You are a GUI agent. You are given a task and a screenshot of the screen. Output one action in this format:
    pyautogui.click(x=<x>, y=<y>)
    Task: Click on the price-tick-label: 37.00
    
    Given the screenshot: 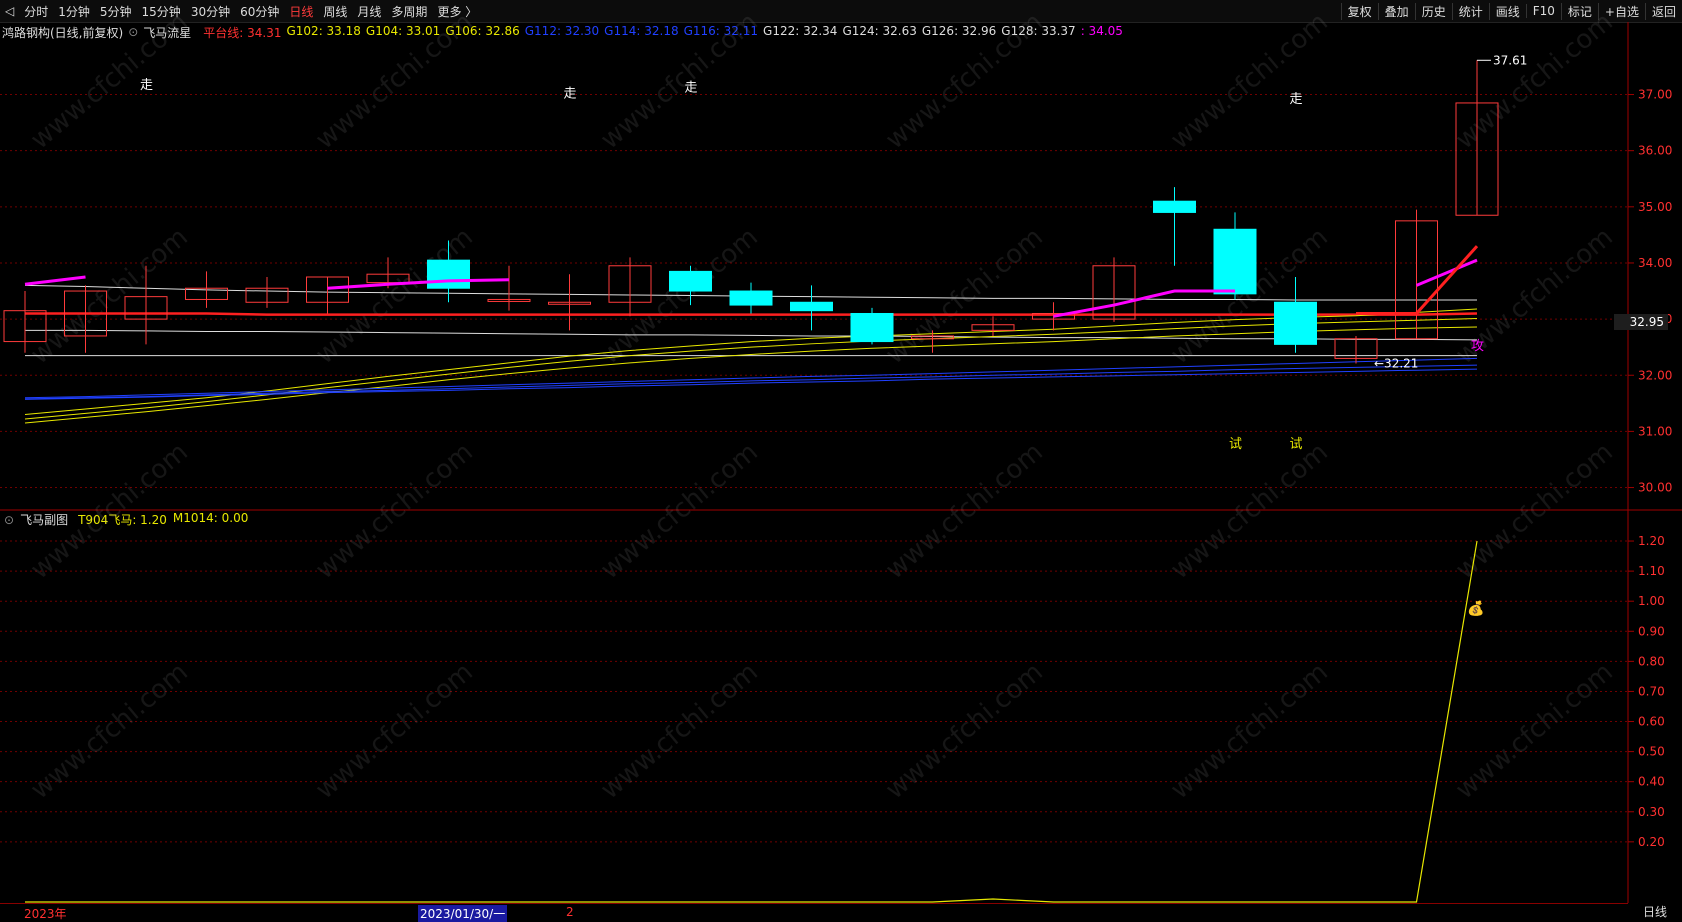 What is the action you would take?
    pyautogui.click(x=1655, y=95)
    